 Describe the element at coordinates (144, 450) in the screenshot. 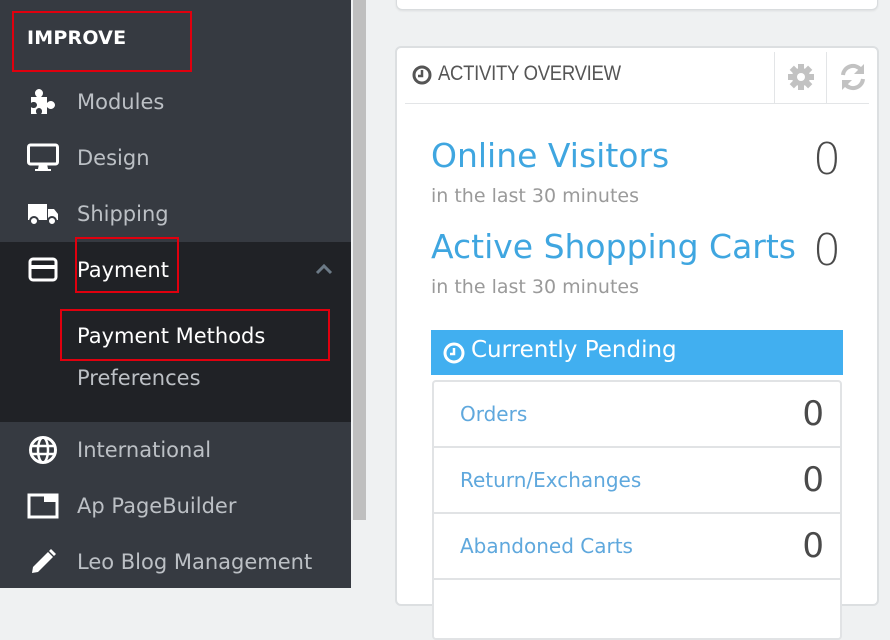

I see `sidebar-item-label: International` at that location.